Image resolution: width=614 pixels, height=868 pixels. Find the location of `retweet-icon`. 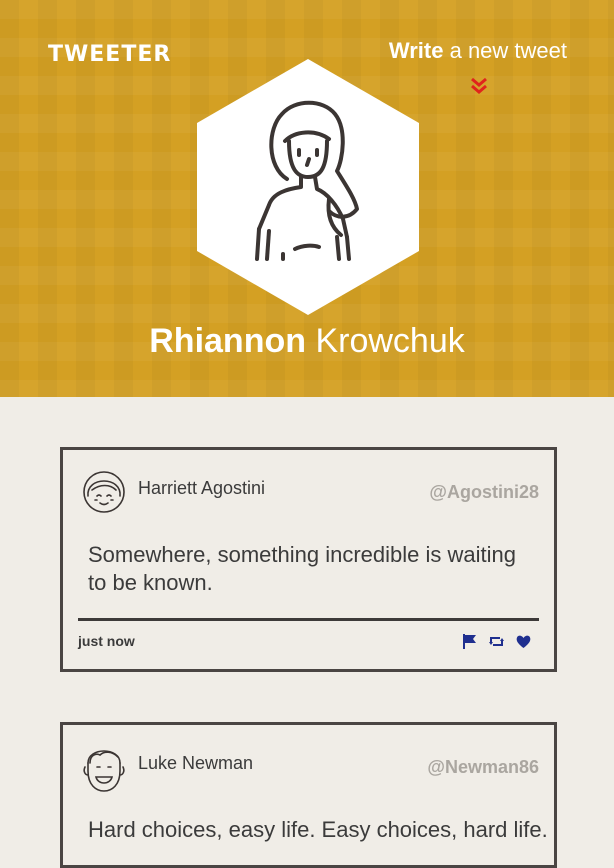

retweet-icon is located at coordinates (496, 641).